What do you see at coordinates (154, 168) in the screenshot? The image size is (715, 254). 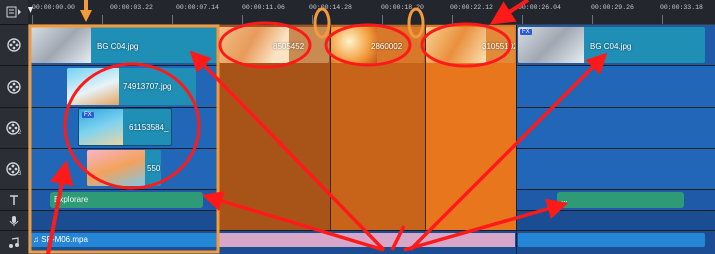 I see `clip-name: 550` at bounding box center [154, 168].